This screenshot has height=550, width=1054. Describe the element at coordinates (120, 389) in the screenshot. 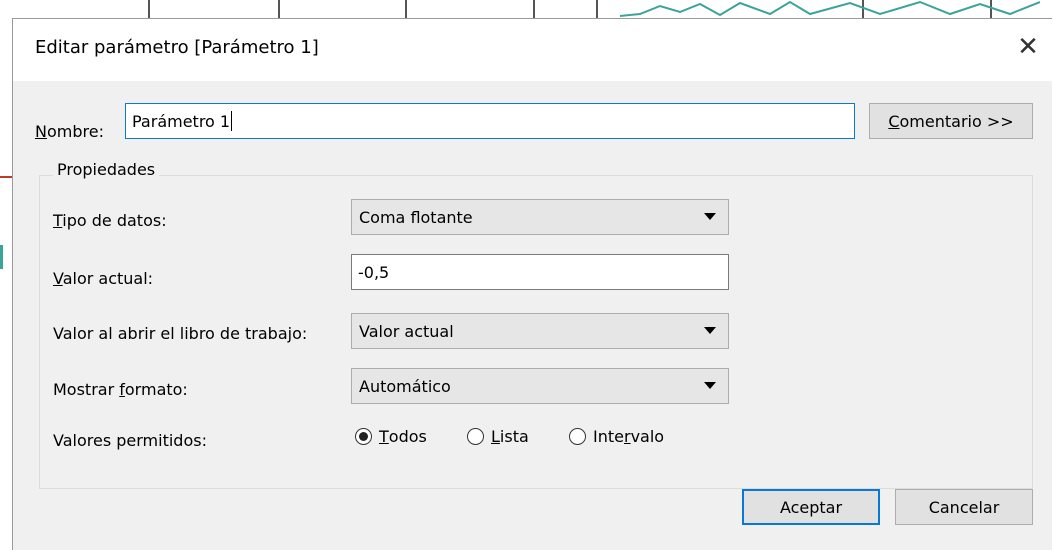

I see `display-format-label: Mostrar formato:` at that location.